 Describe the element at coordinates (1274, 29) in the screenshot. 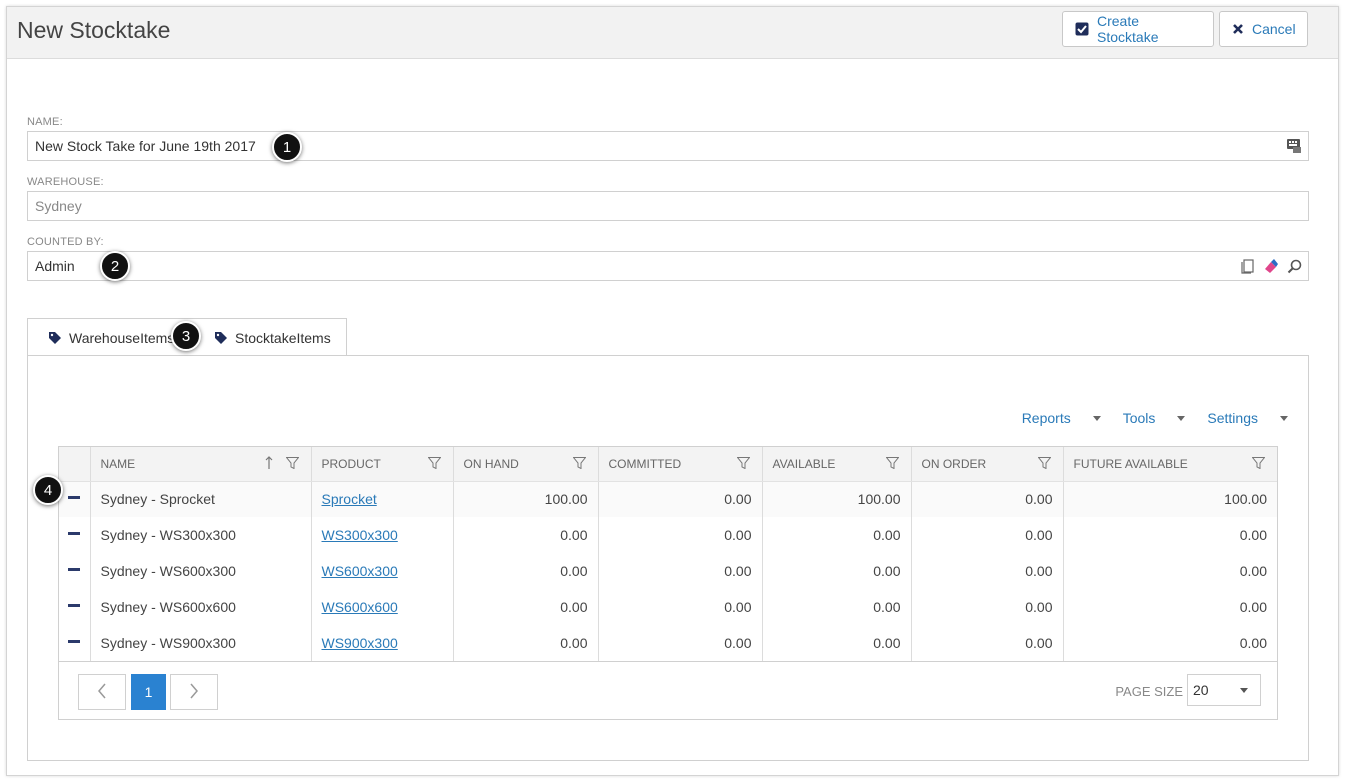

I see `cancel-label: Cancel` at that location.